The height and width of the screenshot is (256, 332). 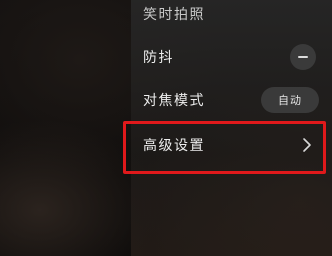 What do you see at coordinates (231, 57) in the screenshot?
I see `settings-item-stabilization: 防抖` at bounding box center [231, 57].